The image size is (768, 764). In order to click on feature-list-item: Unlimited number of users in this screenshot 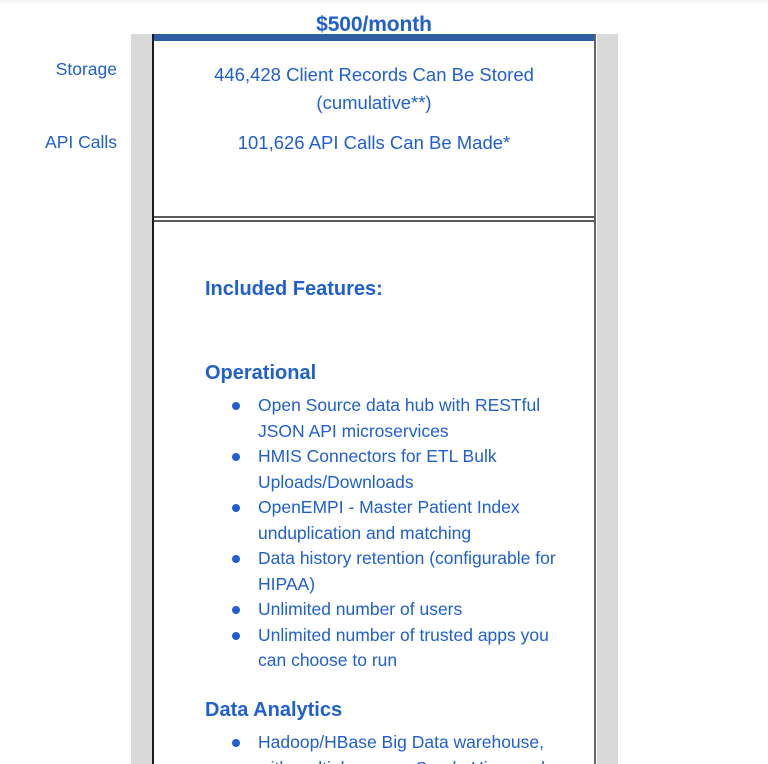, I will do `click(404, 610)`.